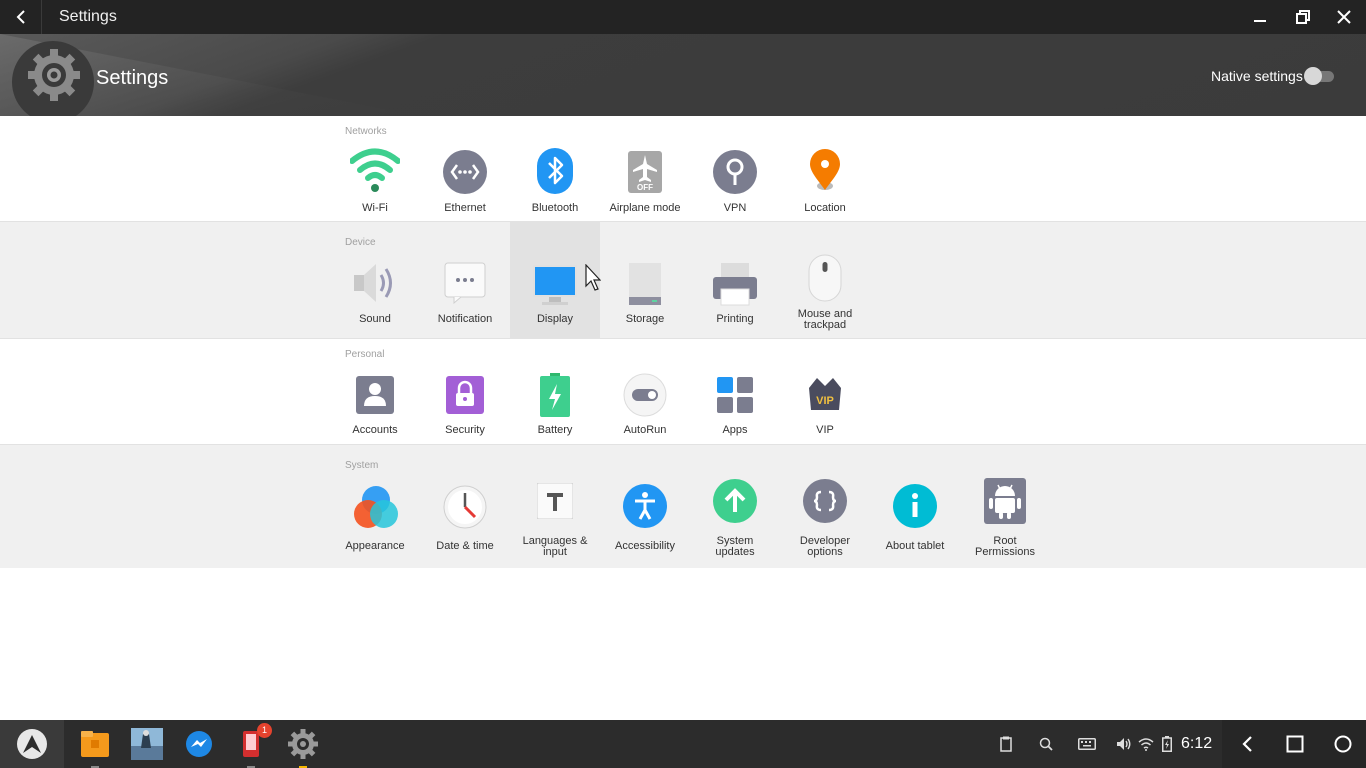 This screenshot has width=1366, height=768. What do you see at coordinates (465, 172) in the screenshot?
I see `ethernet-icon` at bounding box center [465, 172].